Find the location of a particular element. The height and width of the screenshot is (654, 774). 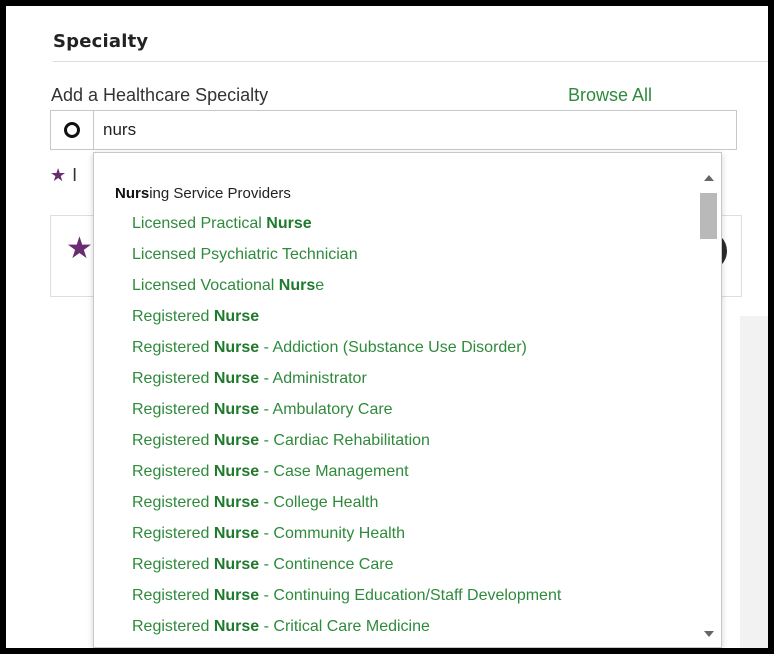

group-rest-text: ing Service Providers is located at coordinates (220, 193).